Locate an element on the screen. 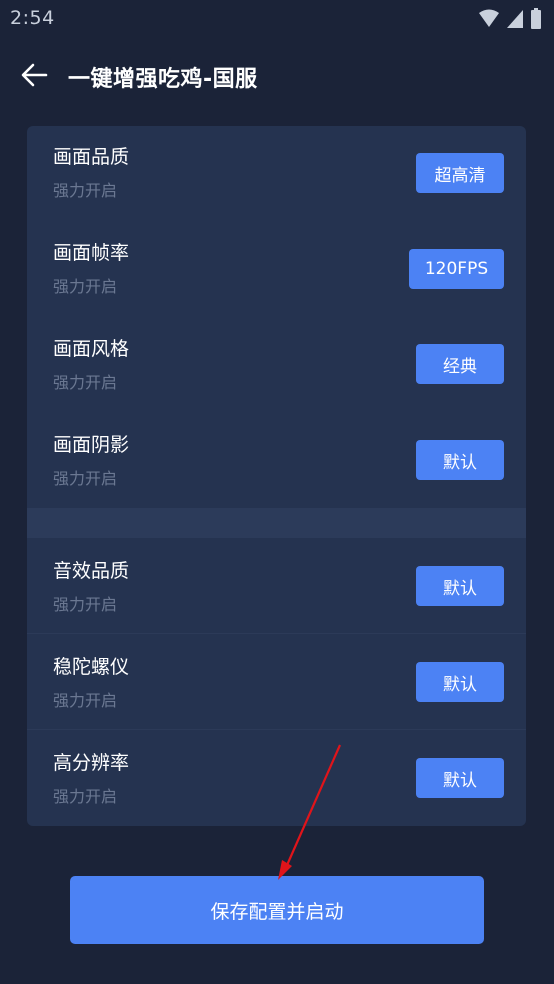 This screenshot has width=554, height=984. arrow-left-icon is located at coordinates (34, 75).